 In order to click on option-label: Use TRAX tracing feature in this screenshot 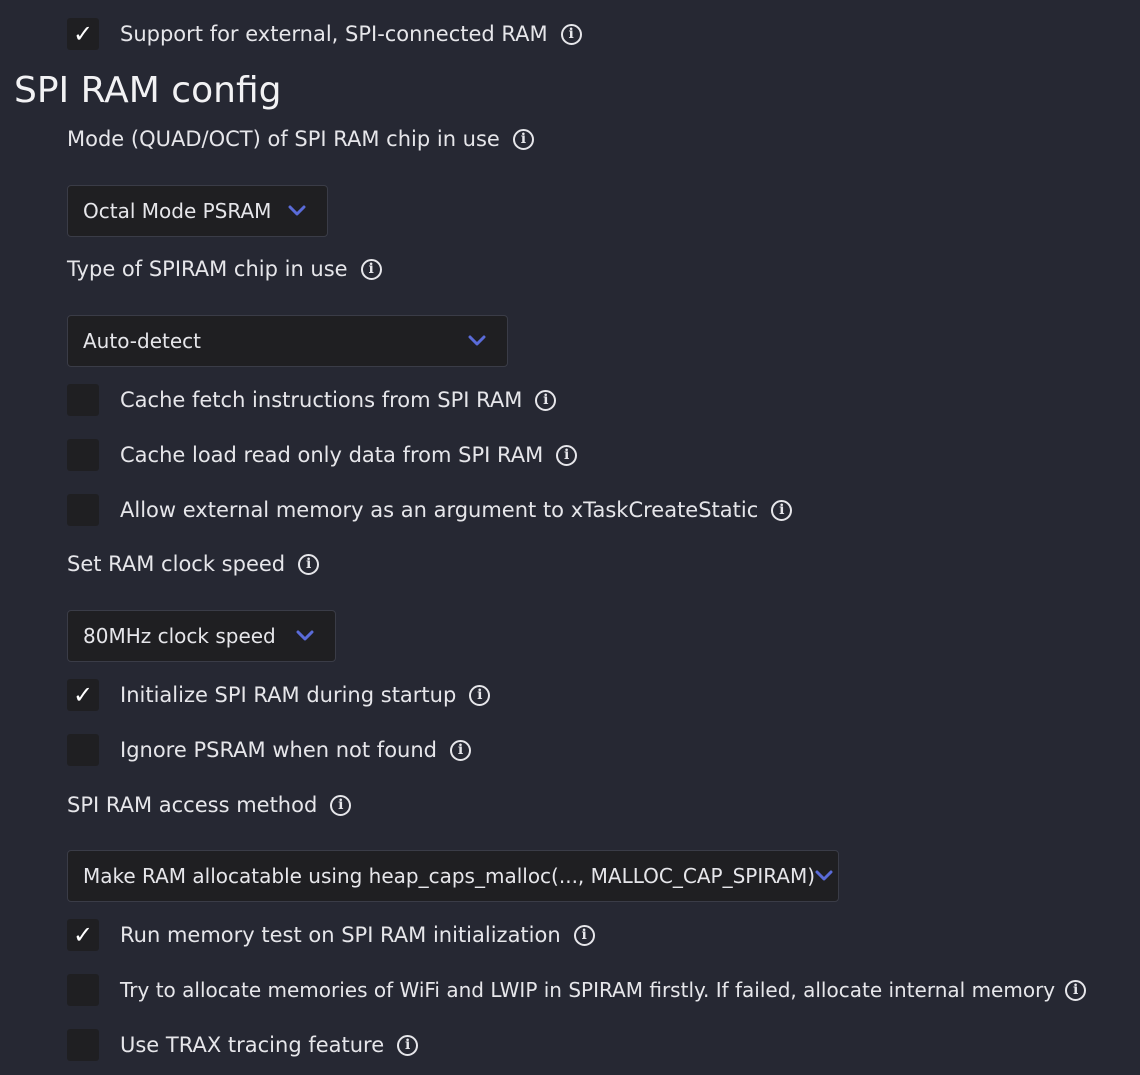, I will do `click(252, 1045)`.